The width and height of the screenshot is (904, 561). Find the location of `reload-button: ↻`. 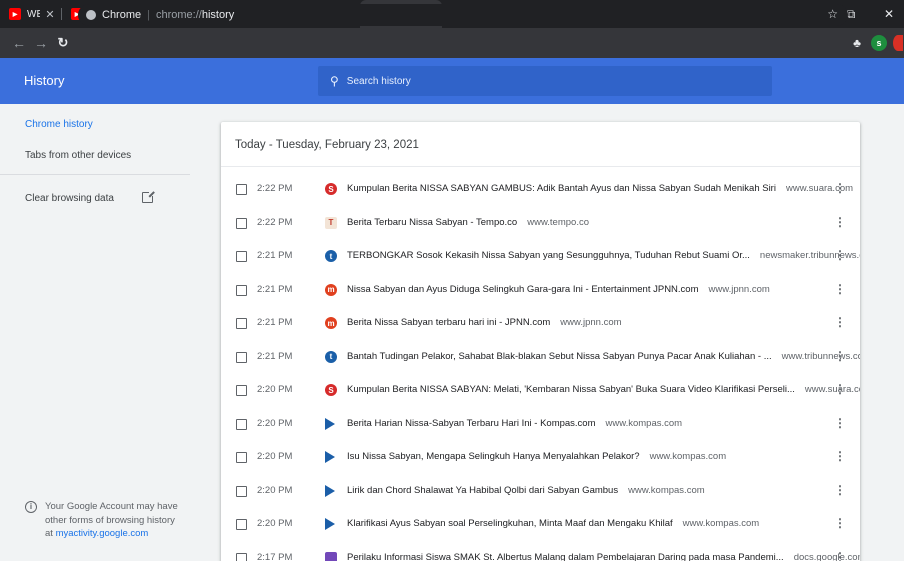

reload-button: ↻ is located at coordinates (63, 43).